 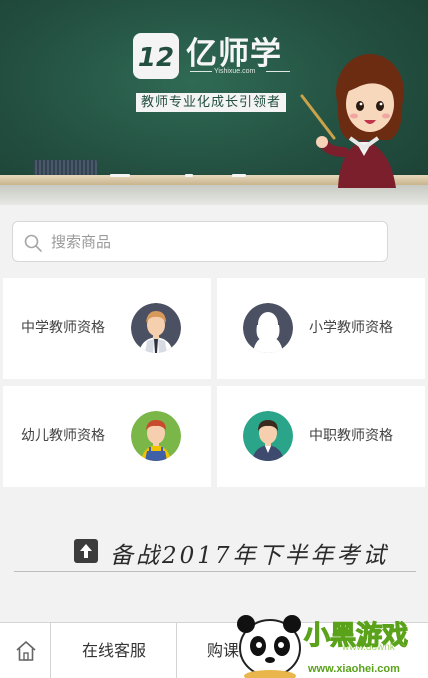 I want to click on category-label: 小学教师资格, so click(x=351, y=328).